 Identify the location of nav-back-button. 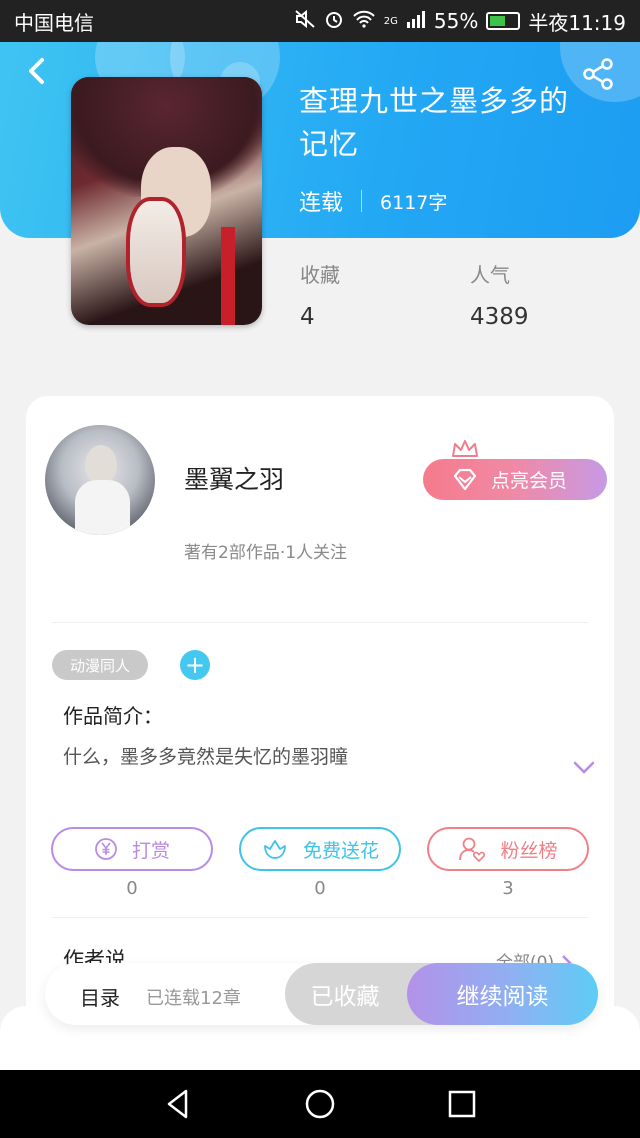
(178, 1104).